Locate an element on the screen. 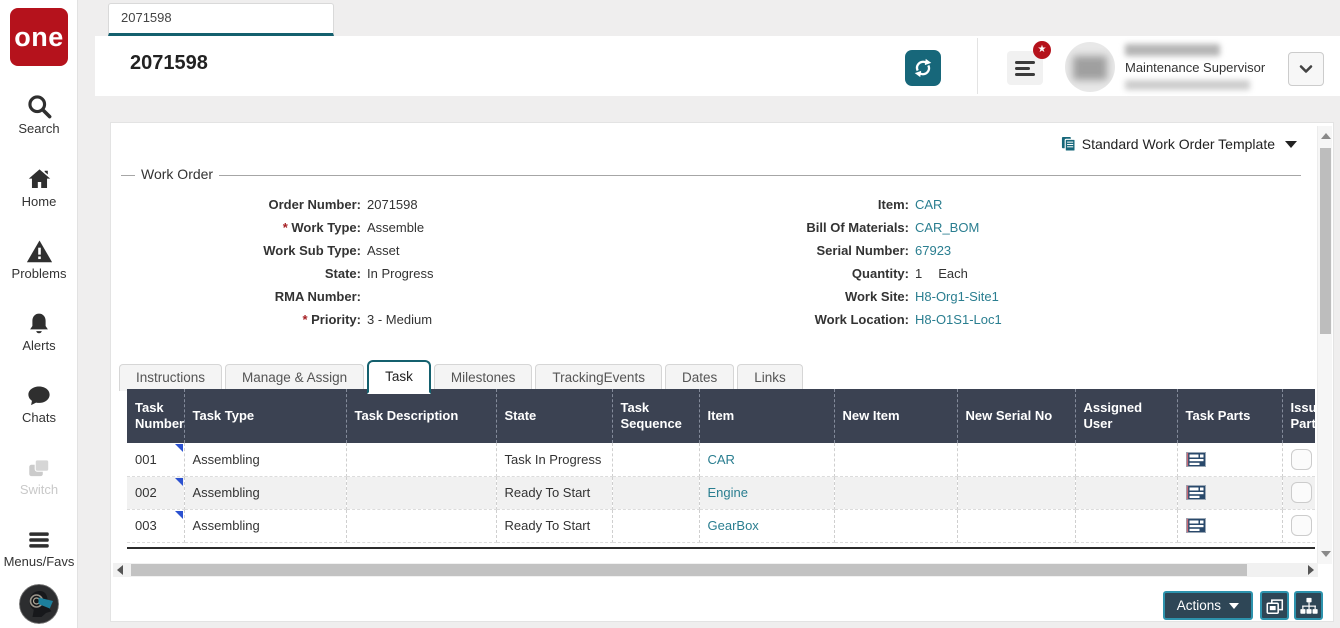 This screenshot has height=628, width=1340. serial-number-link: 67923 is located at coordinates (933, 250).